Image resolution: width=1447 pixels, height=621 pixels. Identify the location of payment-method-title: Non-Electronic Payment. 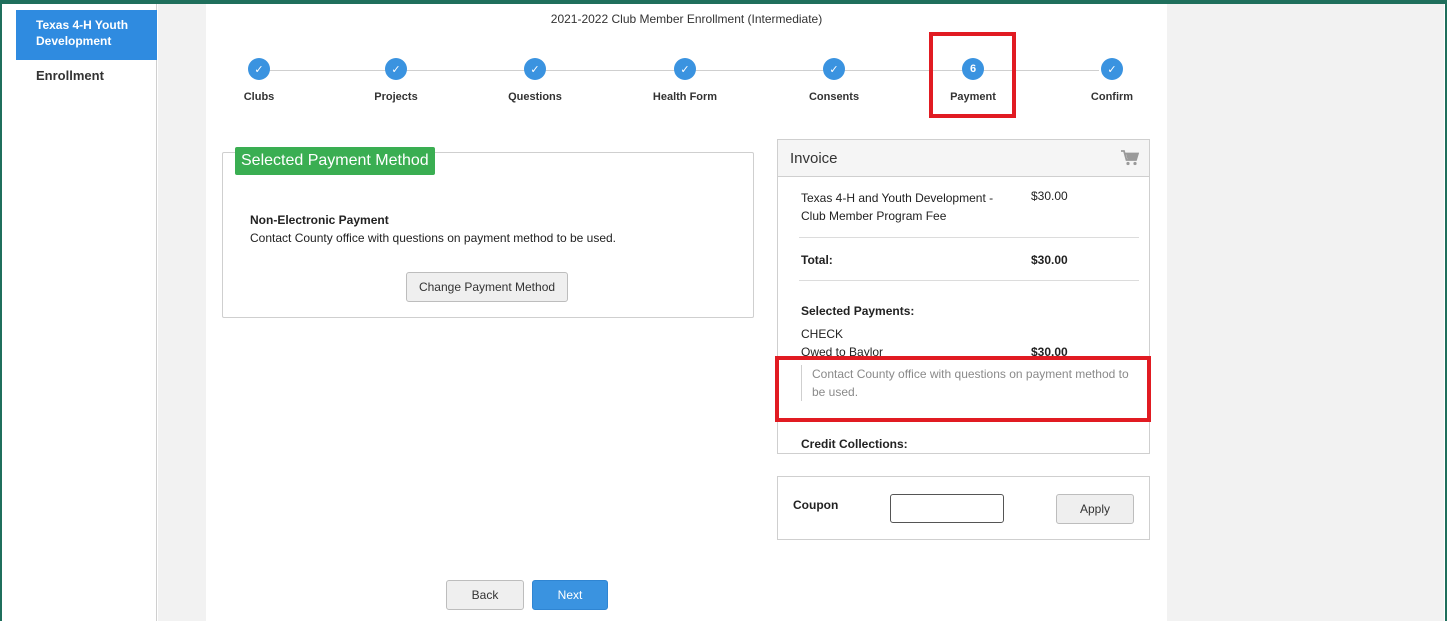
(319, 220).